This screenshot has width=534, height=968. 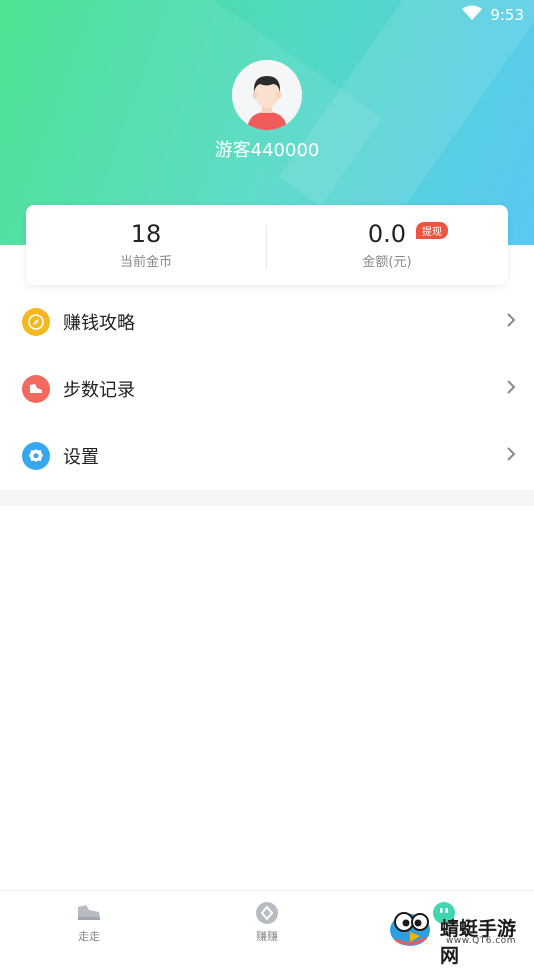 I want to click on menu-item-step-records: 步数记录, so click(x=267, y=388).